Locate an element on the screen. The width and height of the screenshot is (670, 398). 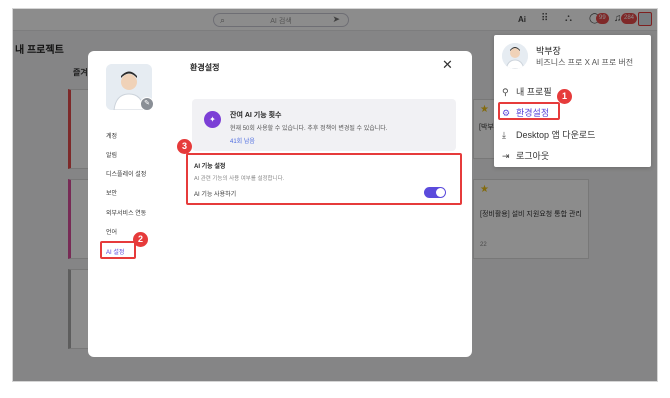
sidebar-item-security: 보안 is located at coordinates (111, 192).